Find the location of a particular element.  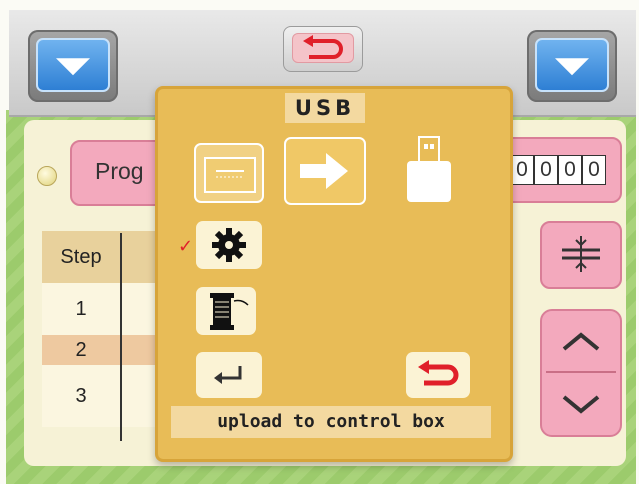

usb-drive-icon is located at coordinates (429, 169).